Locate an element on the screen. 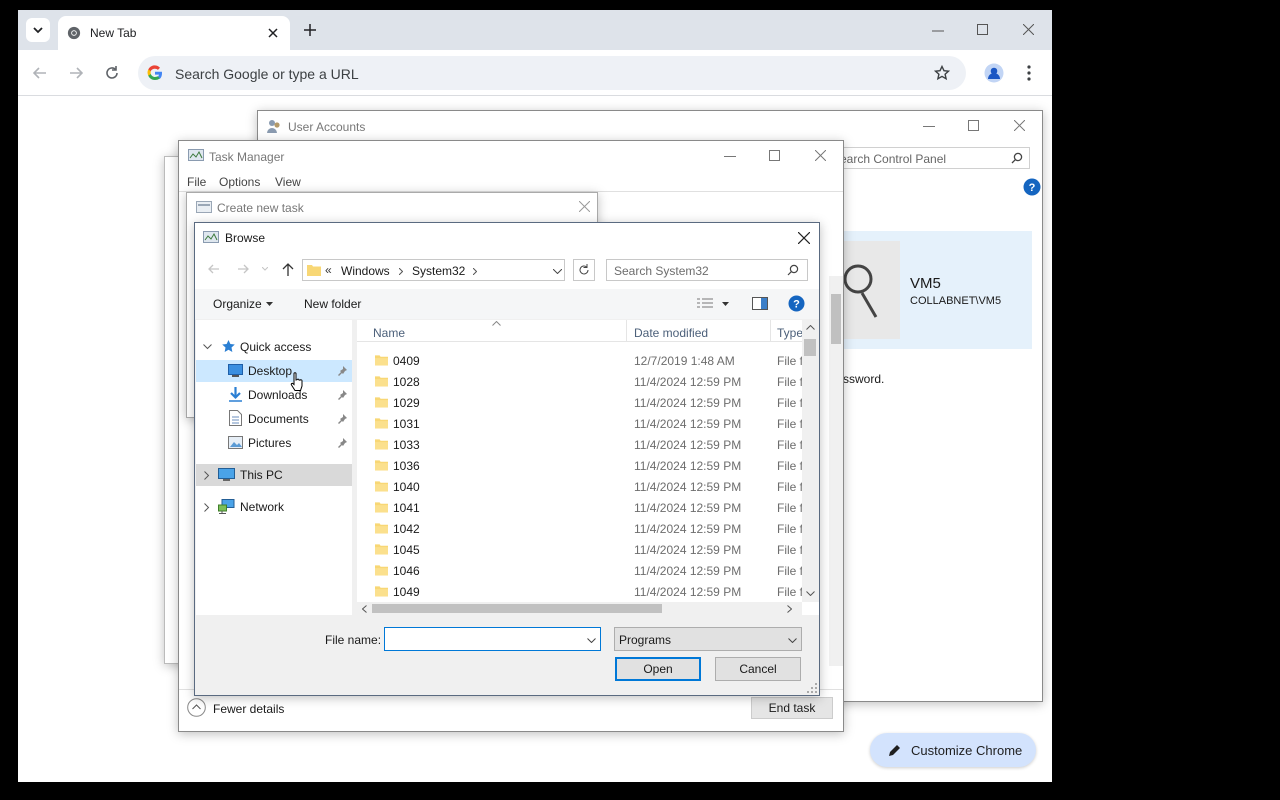 The width and height of the screenshot is (1280, 800). column-name: Name is located at coordinates (389, 333).